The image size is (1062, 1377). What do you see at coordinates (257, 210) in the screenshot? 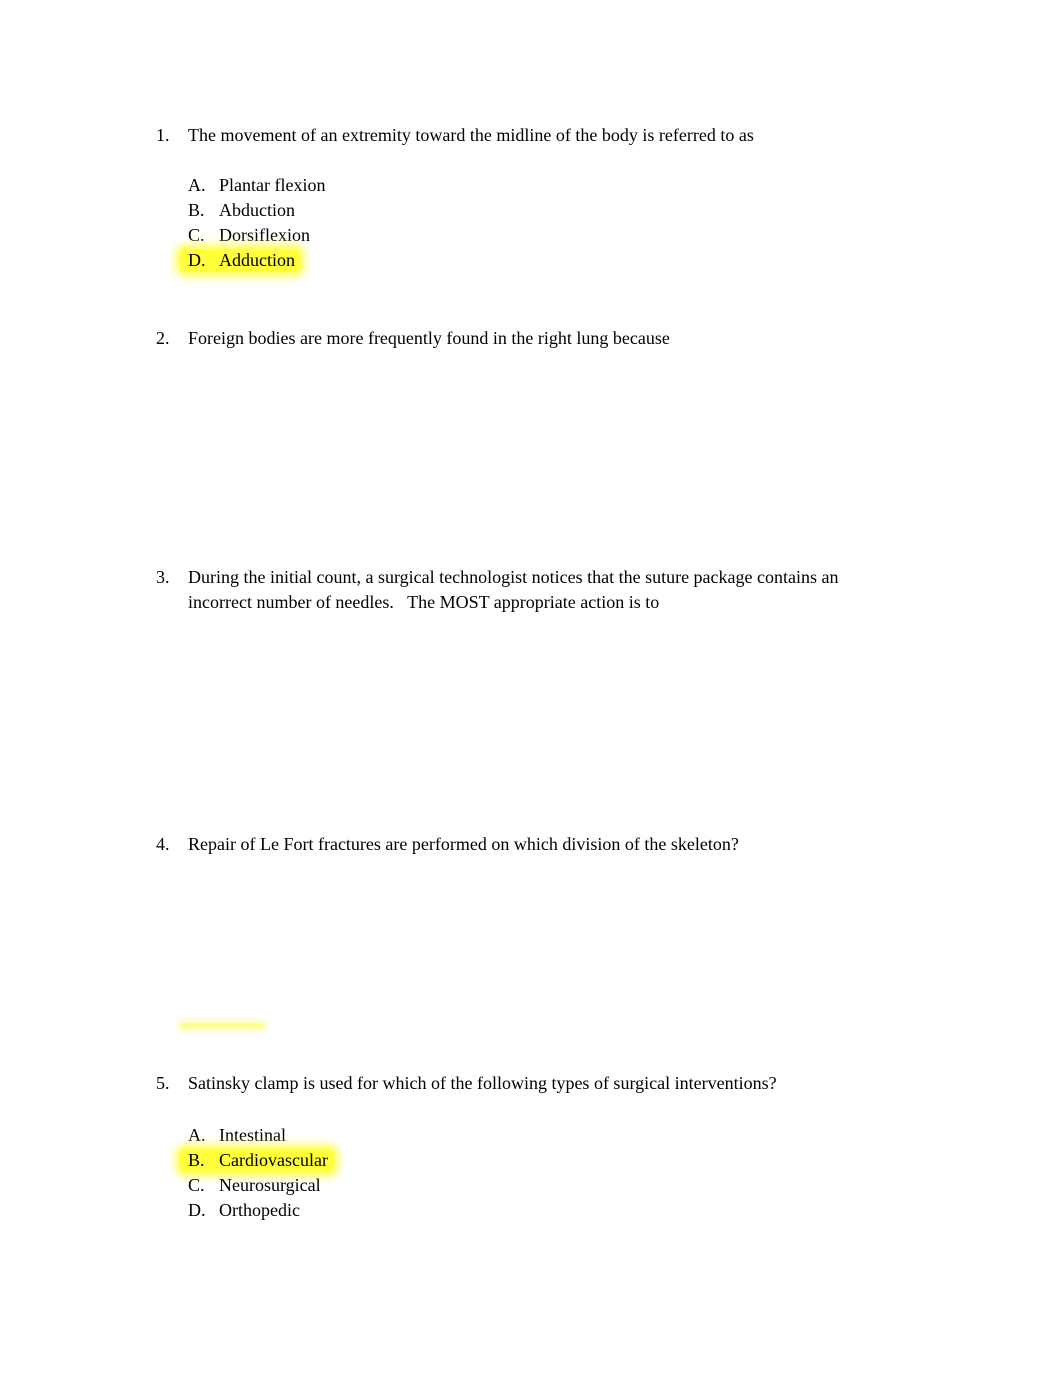
I see `option-text: Abduction` at bounding box center [257, 210].